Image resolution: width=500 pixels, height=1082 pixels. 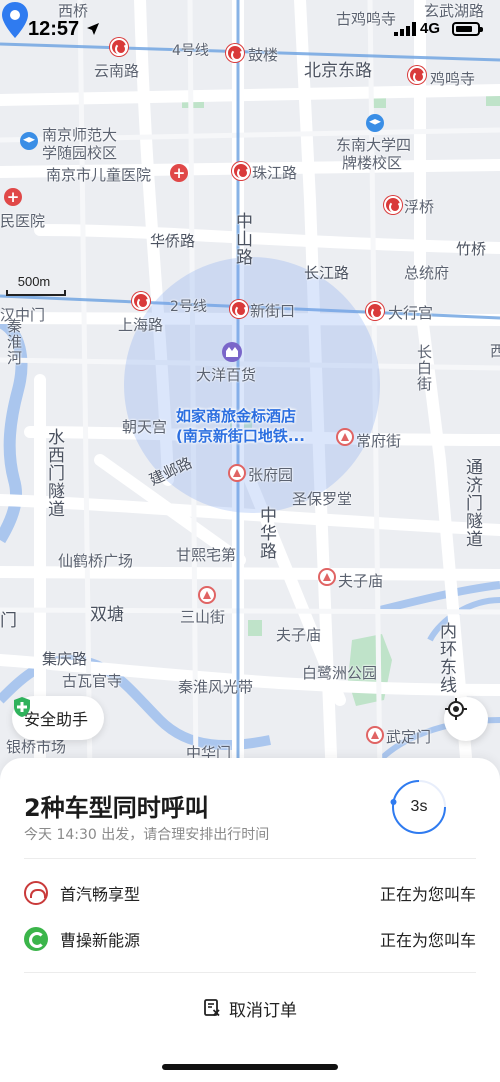 I want to click on cancel-order-icon, so click(x=212, y=1008).